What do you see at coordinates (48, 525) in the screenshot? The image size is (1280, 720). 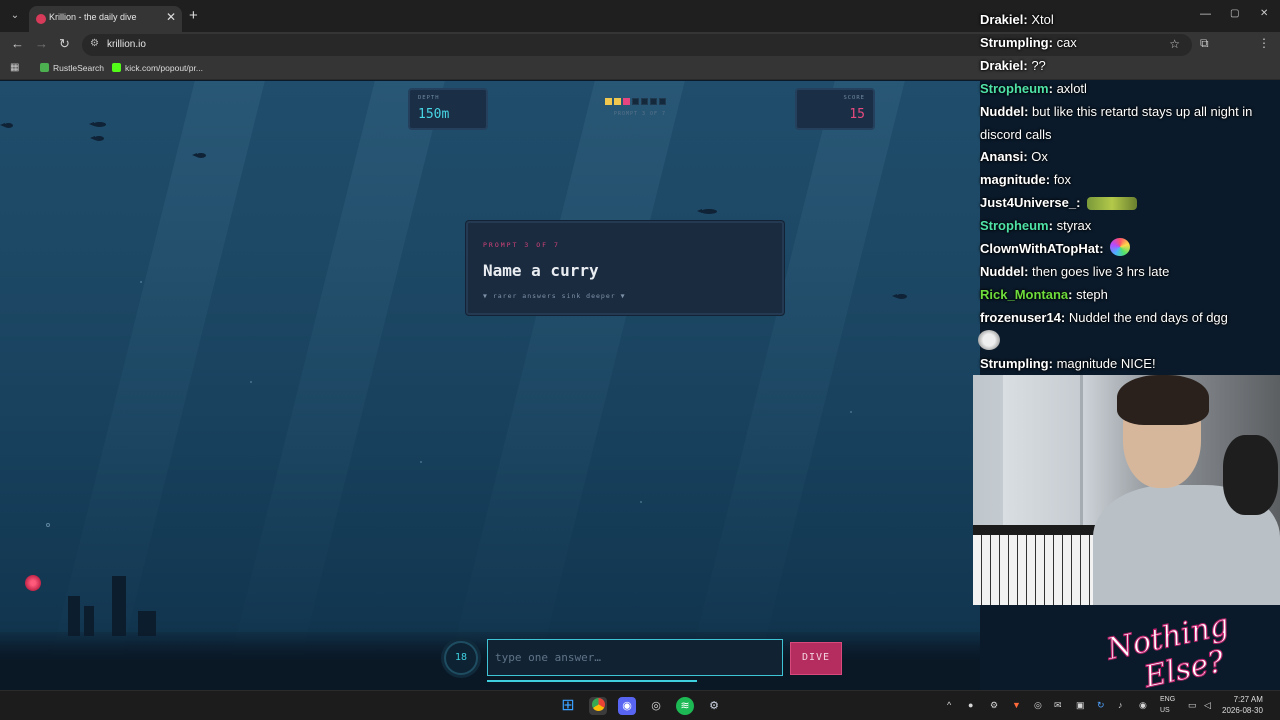 I see `bubble` at bounding box center [48, 525].